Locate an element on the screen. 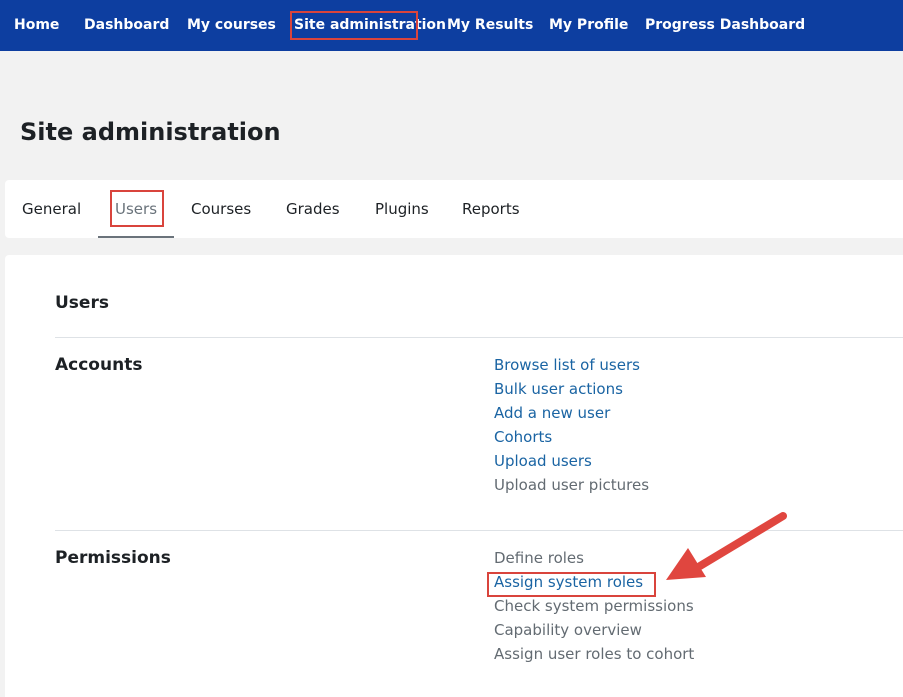 The image size is (903, 697). nav-site-administration: Site administration is located at coordinates (370, 25).